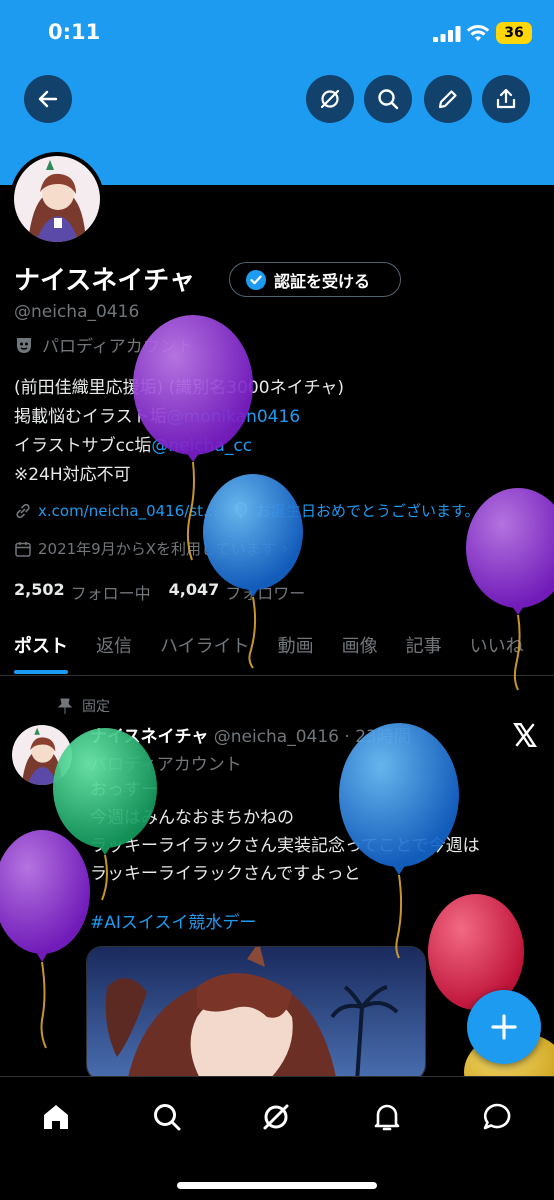 This screenshot has width=554, height=1200. What do you see at coordinates (149, 737) in the screenshot?
I see `post-author-name: ナイスネイチャ` at bounding box center [149, 737].